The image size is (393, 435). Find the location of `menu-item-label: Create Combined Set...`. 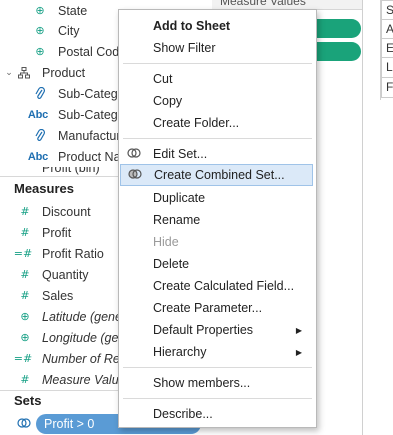

menu-item-label: Create Combined Set... is located at coordinates (219, 175).